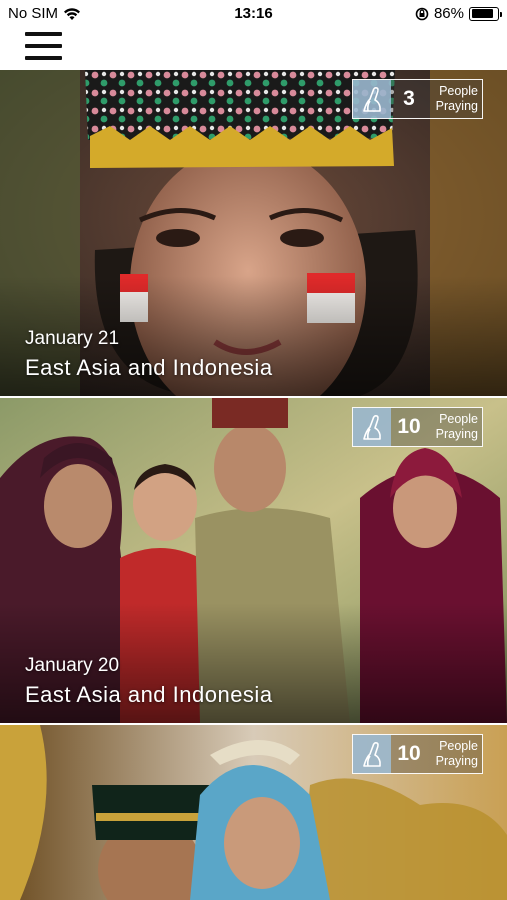 Image resolution: width=507 pixels, height=900 pixels. What do you see at coordinates (72, 338) in the screenshot?
I see `card-date: January 21` at bounding box center [72, 338].